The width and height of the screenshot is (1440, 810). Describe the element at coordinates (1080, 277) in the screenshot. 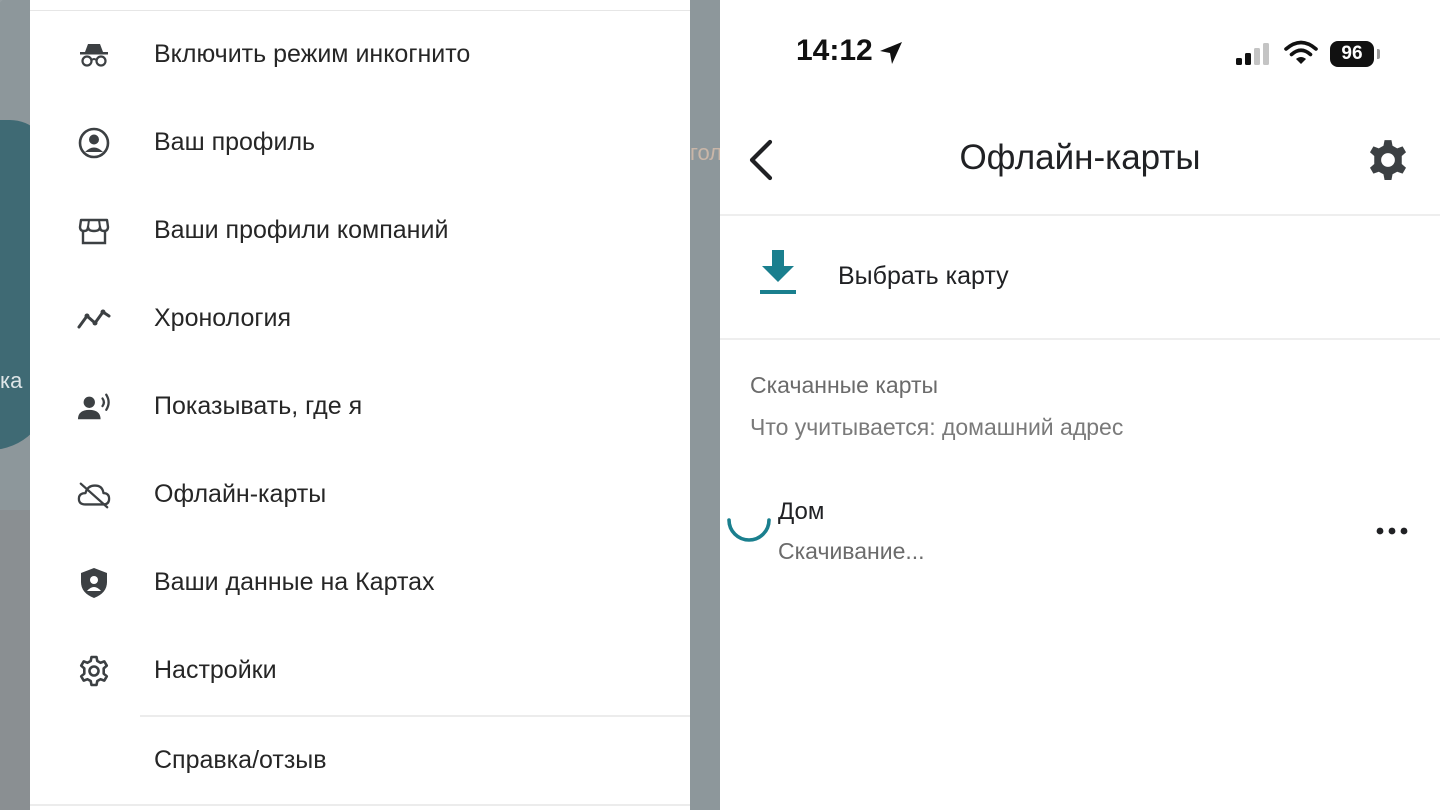

I see `select-map-button: Выбрать карту` at that location.